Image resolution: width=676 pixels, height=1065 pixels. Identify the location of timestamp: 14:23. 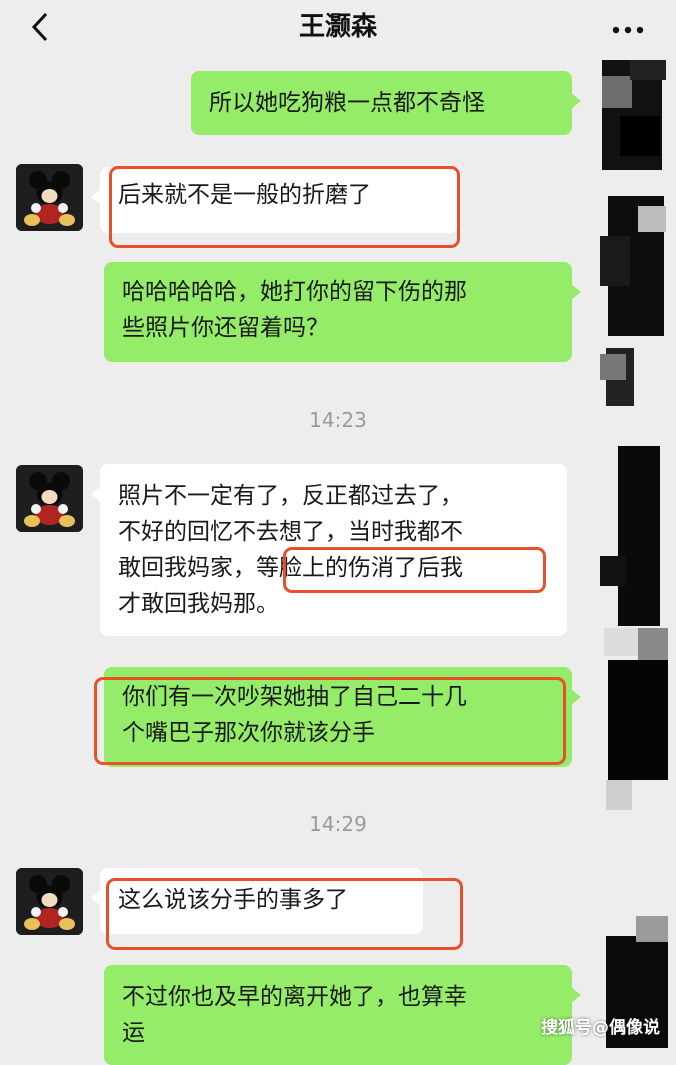
(338, 420).